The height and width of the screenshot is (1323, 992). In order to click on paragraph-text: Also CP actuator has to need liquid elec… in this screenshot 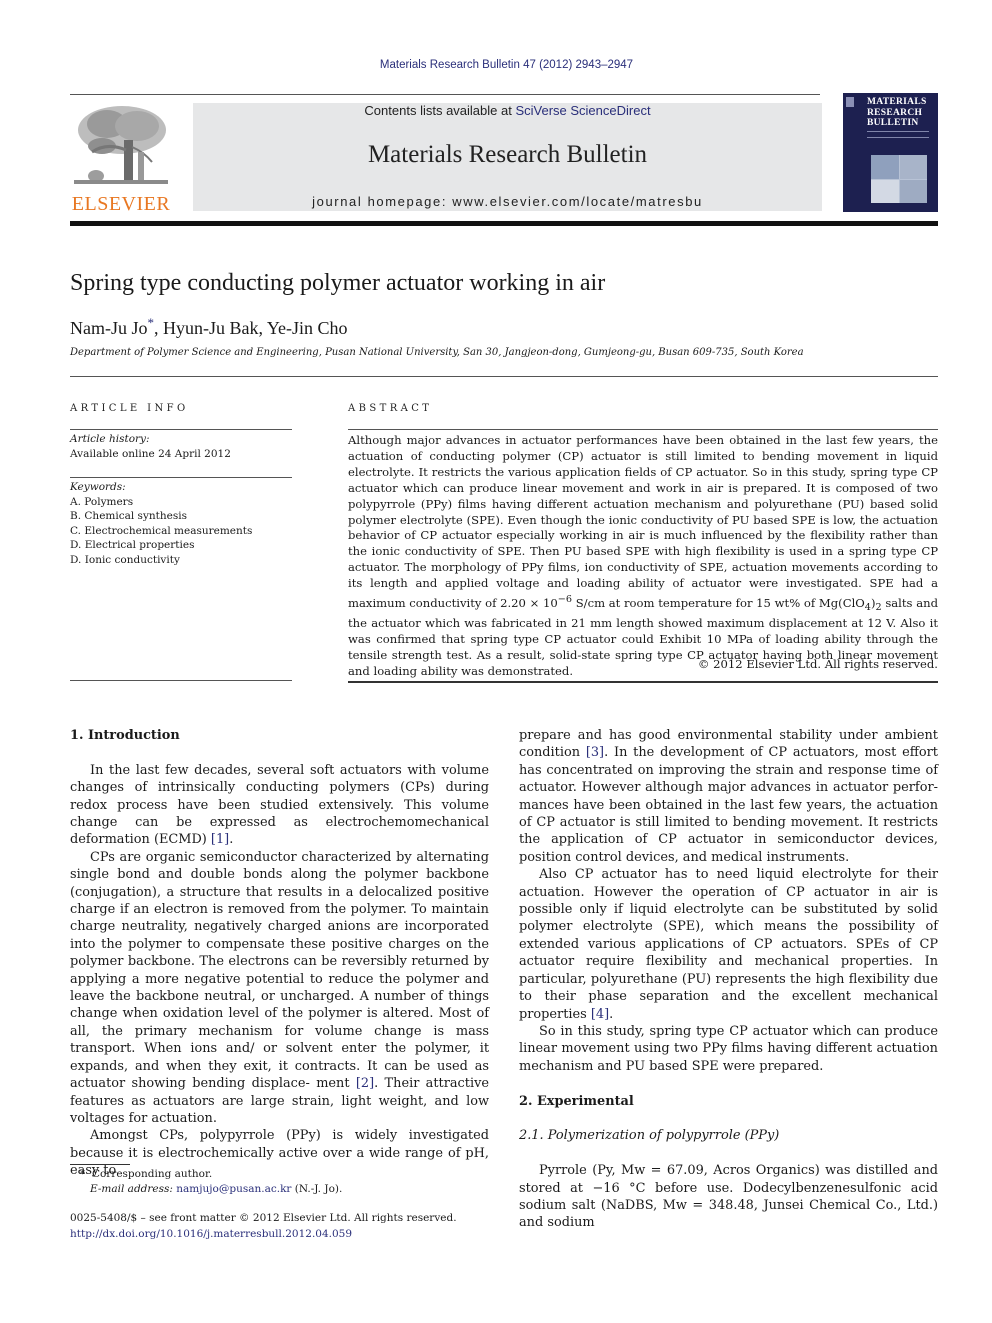, I will do `click(728, 944)`.